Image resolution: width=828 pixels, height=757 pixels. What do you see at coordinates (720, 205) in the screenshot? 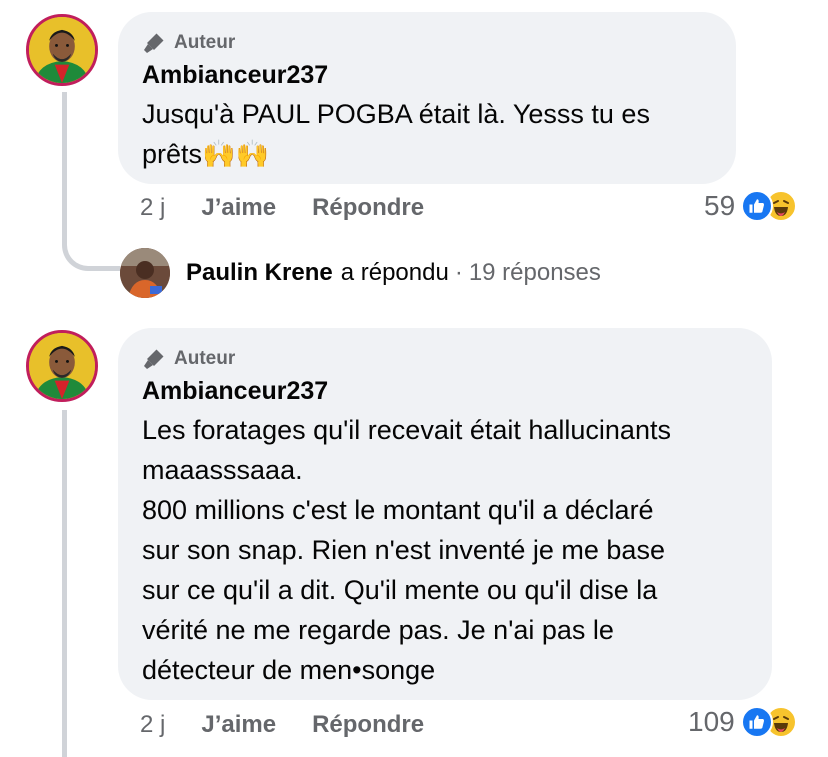
I see `reaction-count: 59` at bounding box center [720, 205].